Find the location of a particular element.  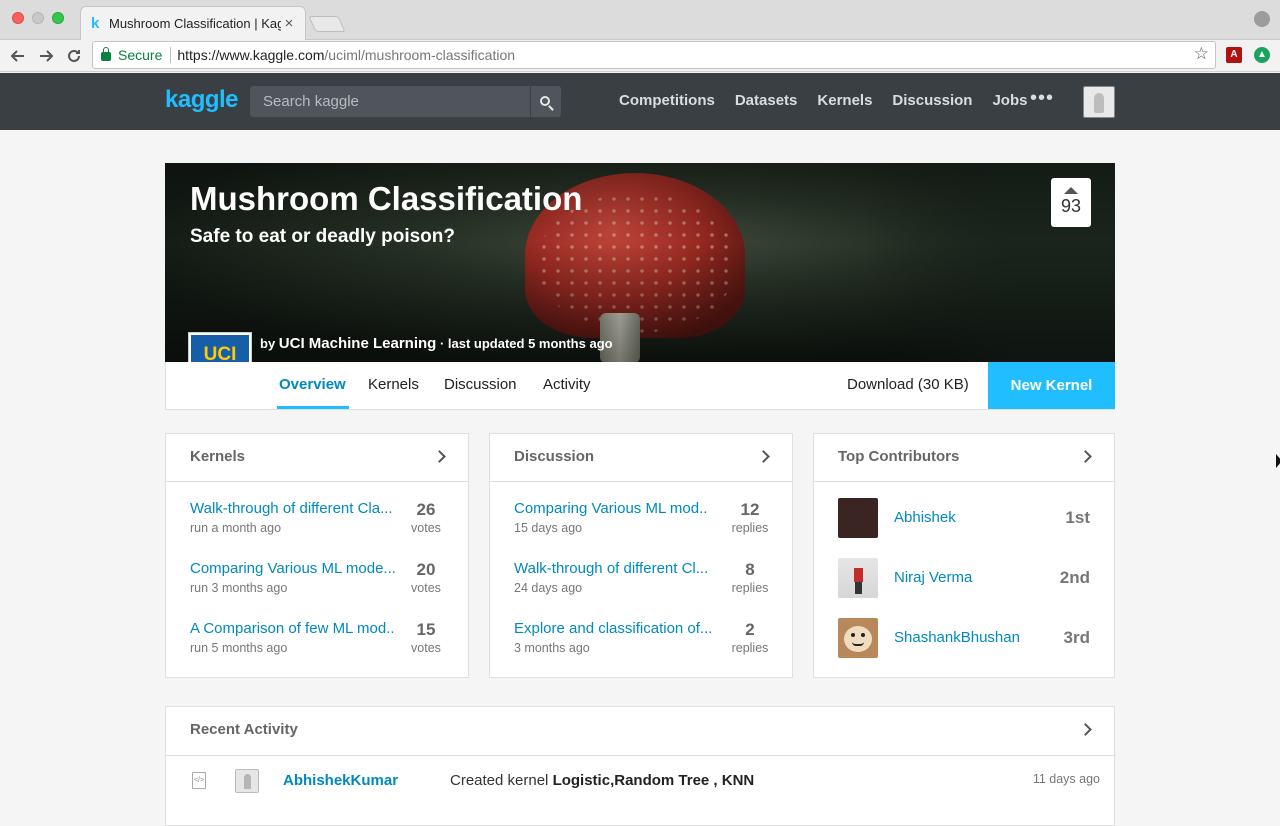

browser-profile-icon is located at coordinates (1262, 19).